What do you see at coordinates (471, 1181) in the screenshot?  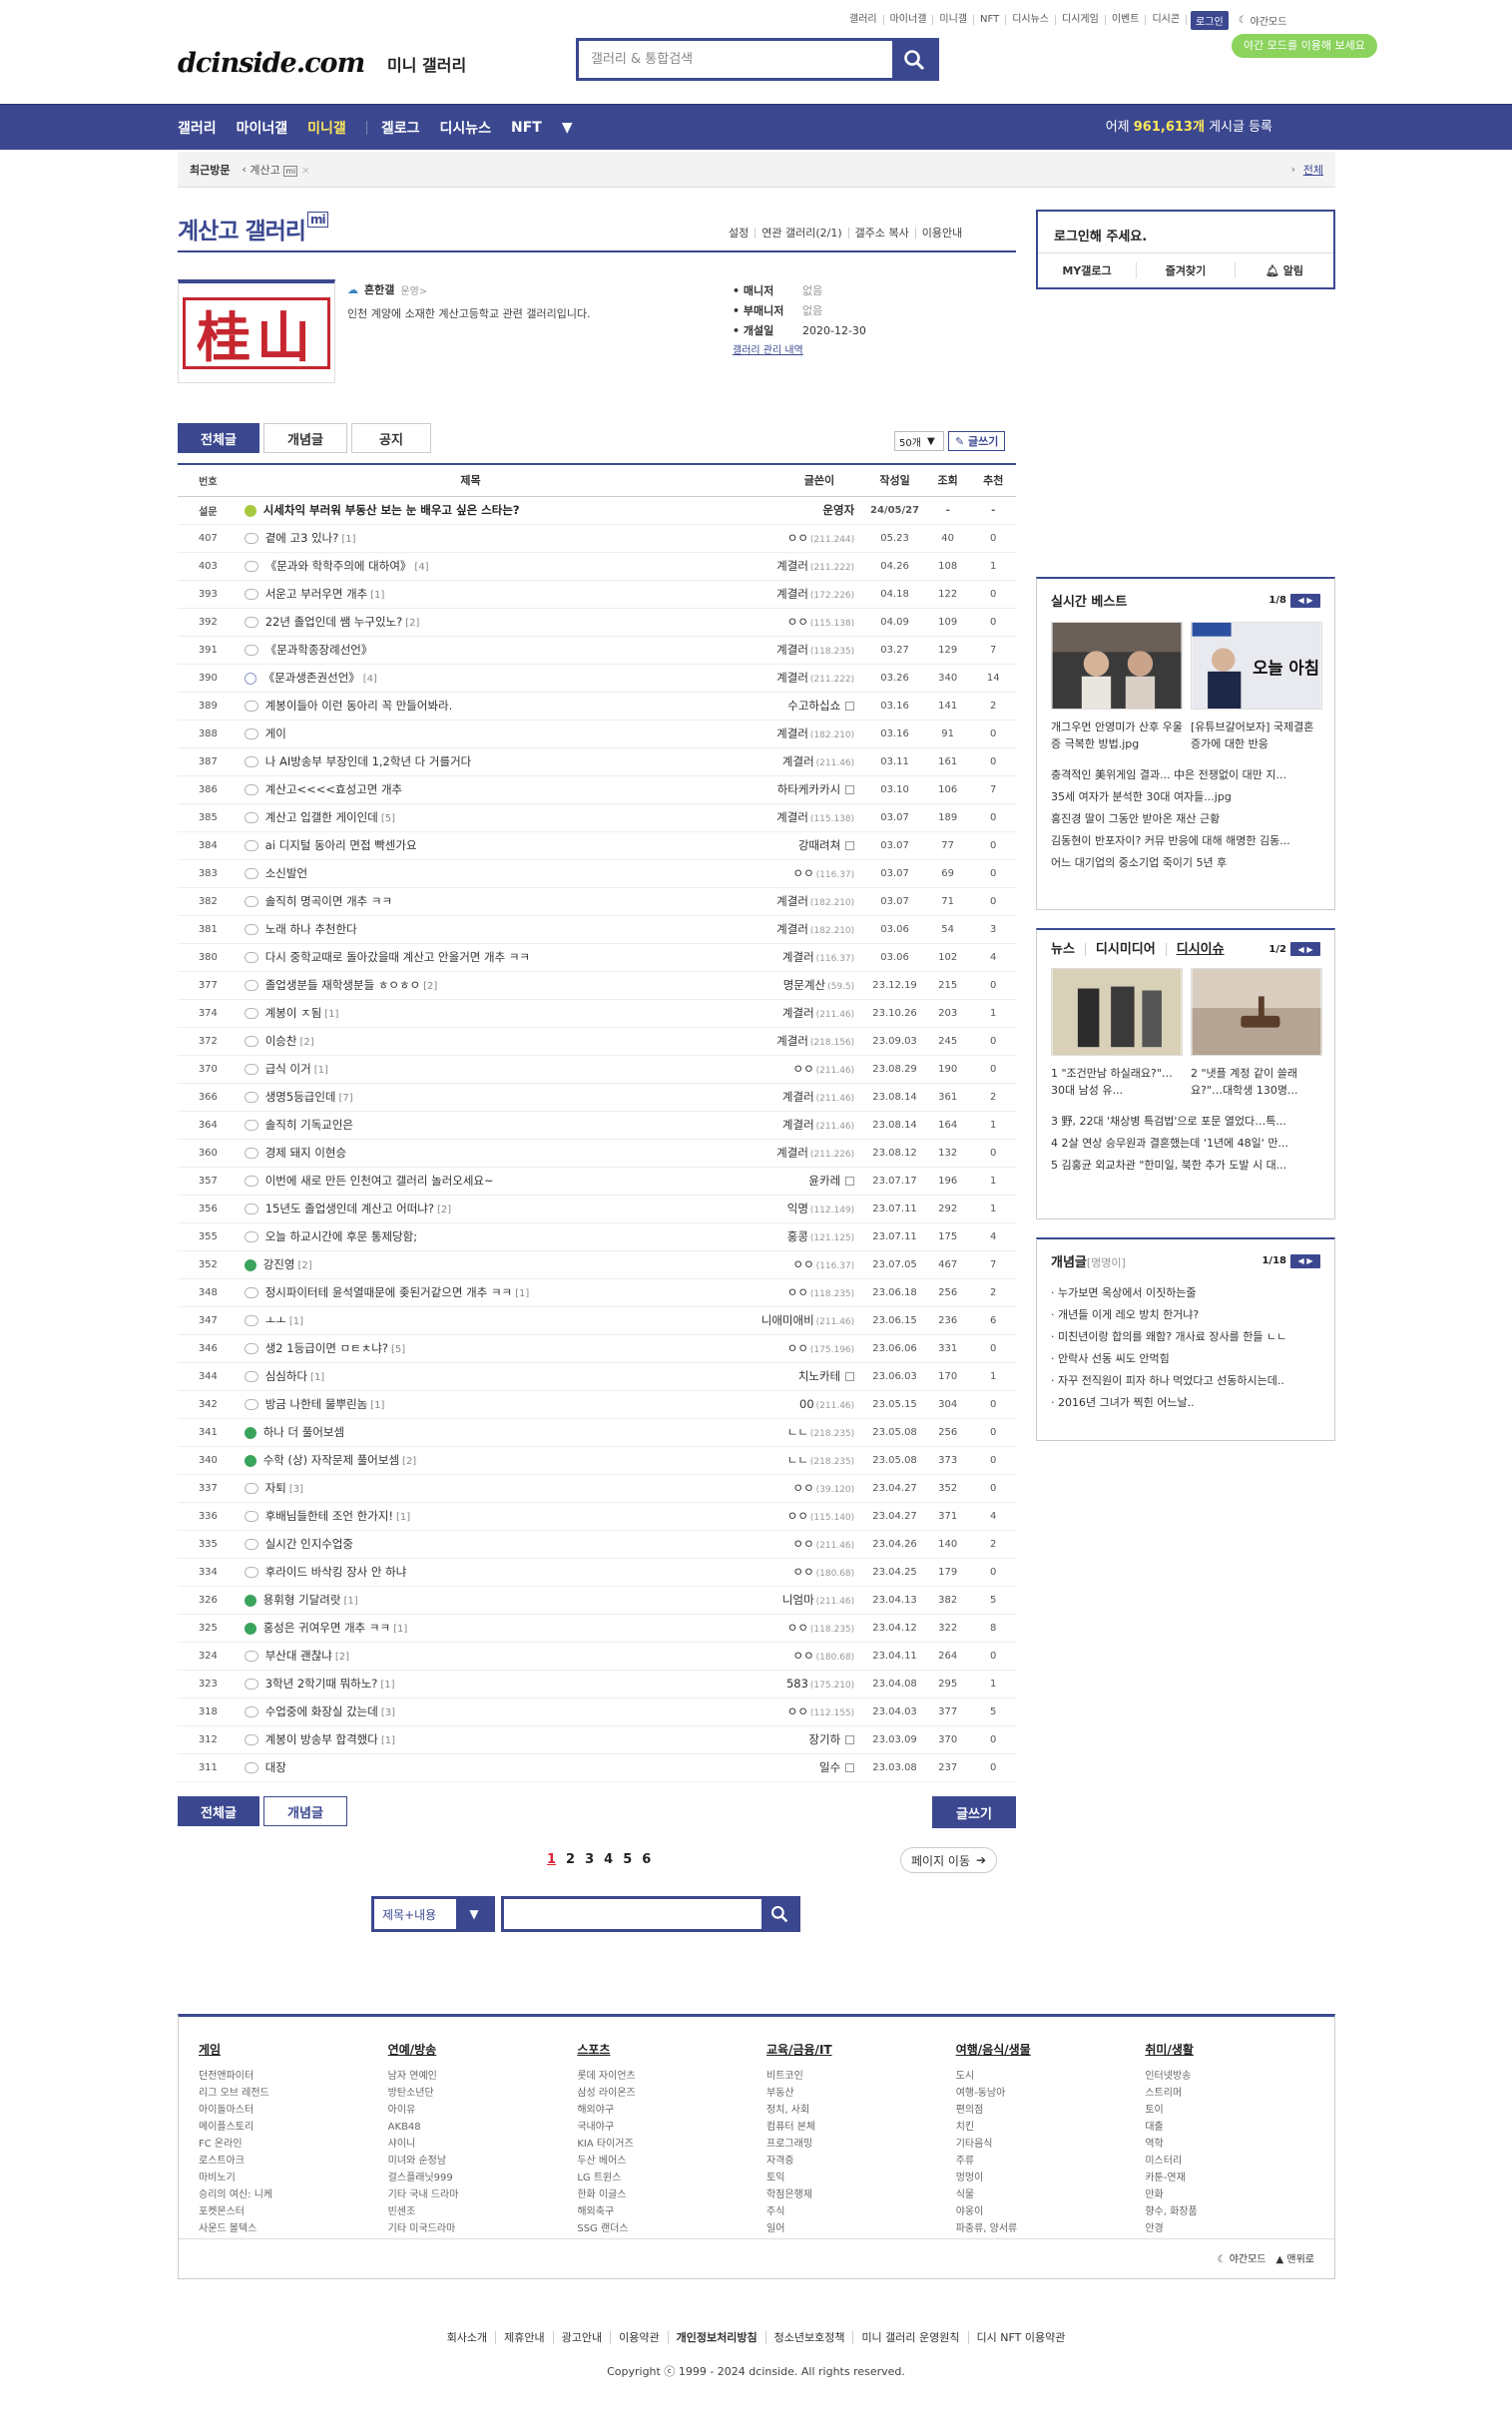 I see `row-title: 이번에 새로 만든 인천여고 갤러리 놀러오세요~` at bounding box center [471, 1181].